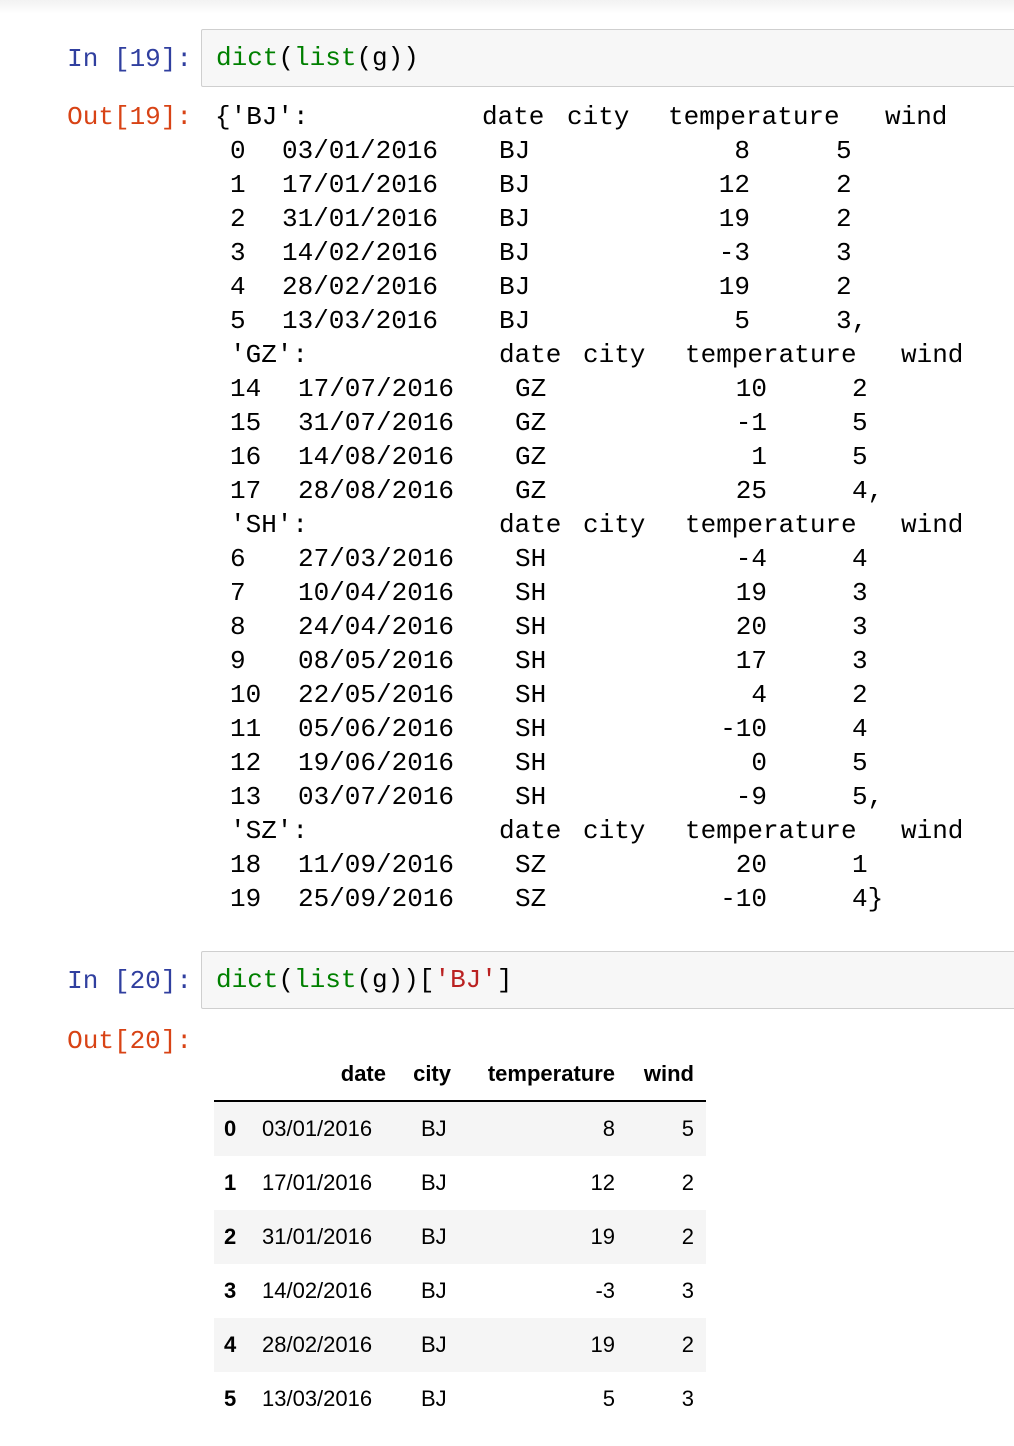  What do you see at coordinates (317, 1128) in the screenshot?
I see `cell-date: 03/01/2016` at bounding box center [317, 1128].